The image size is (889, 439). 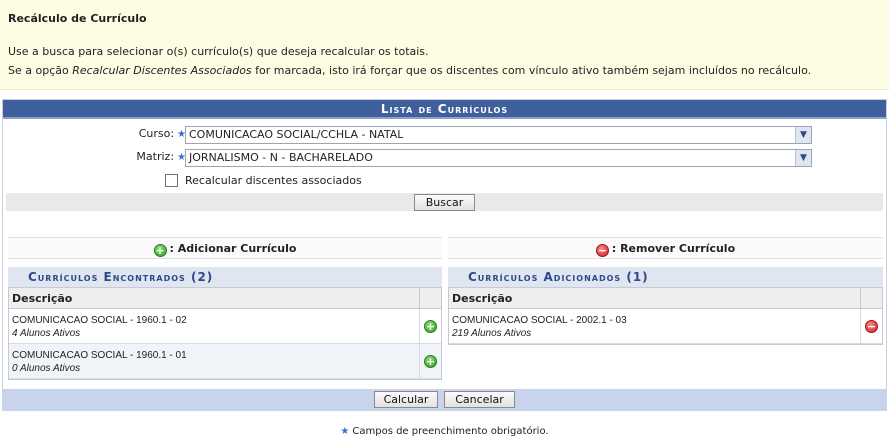 I want to click on remove-curriculo-label: : Remover Currículo, so click(x=673, y=248).